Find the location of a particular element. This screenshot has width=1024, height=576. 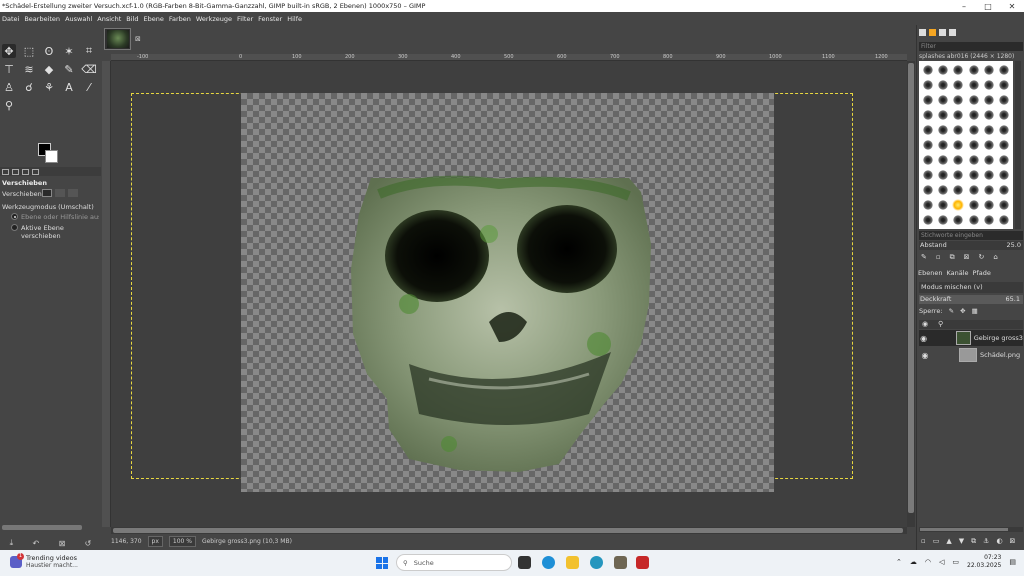

duplicate-brush-icon: ⧉ is located at coordinates (952, 257).